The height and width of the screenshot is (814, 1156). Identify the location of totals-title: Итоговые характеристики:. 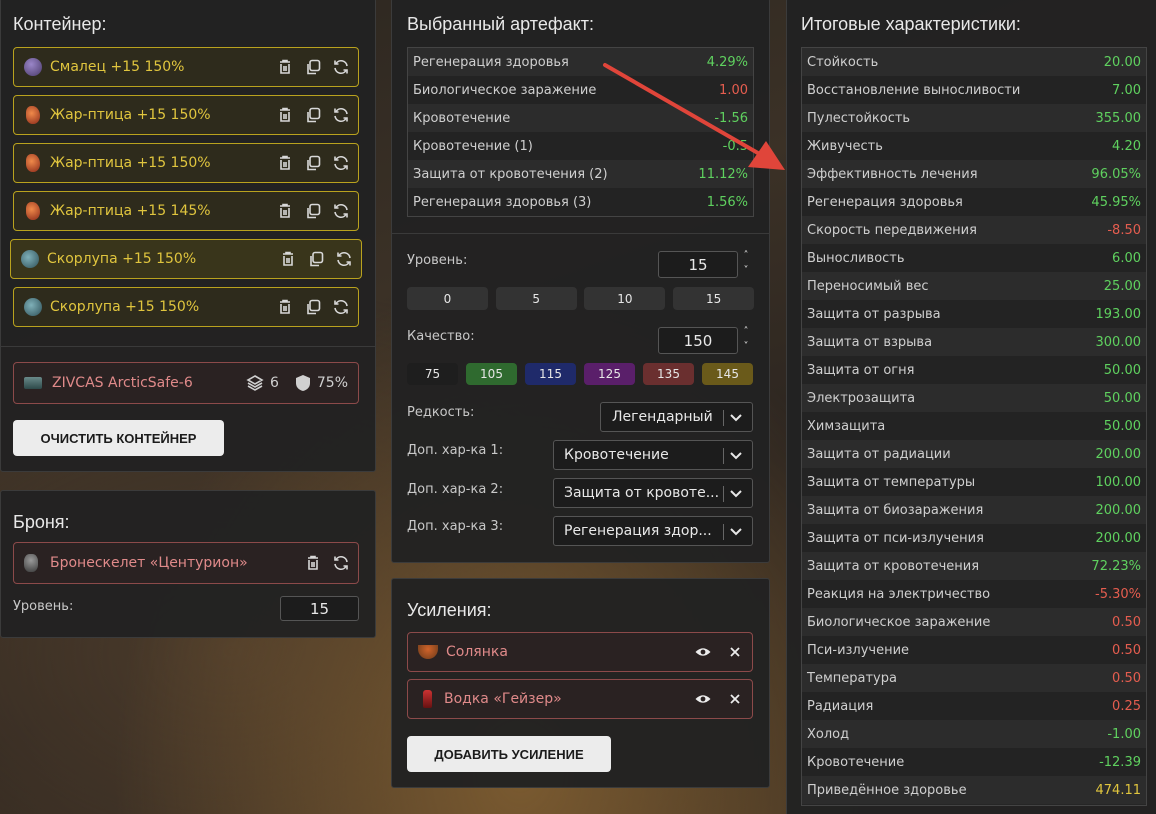
(911, 24).